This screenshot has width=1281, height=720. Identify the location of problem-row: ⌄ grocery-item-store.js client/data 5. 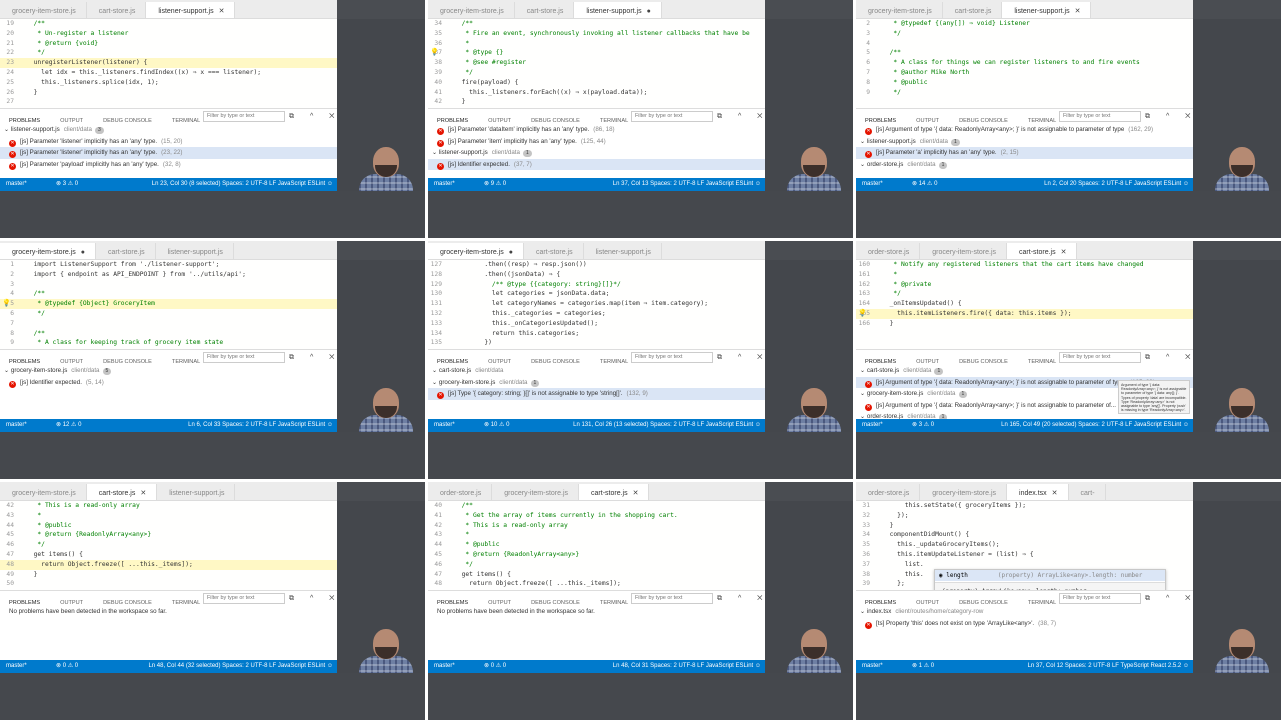
(168, 371).